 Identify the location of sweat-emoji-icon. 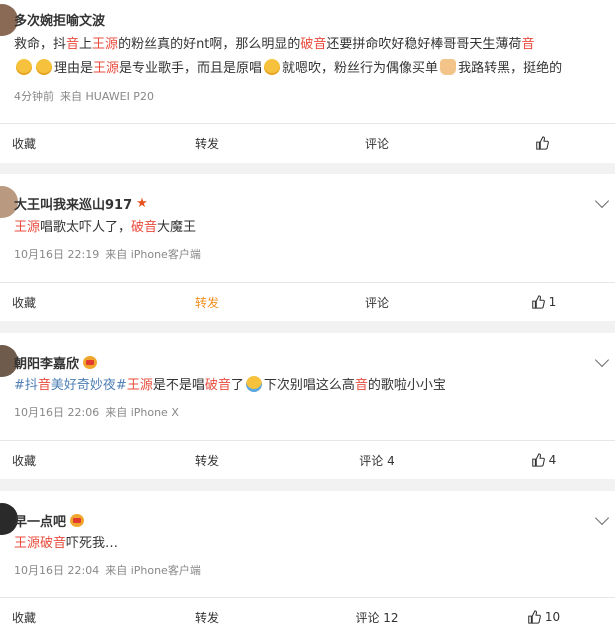
(272, 67).